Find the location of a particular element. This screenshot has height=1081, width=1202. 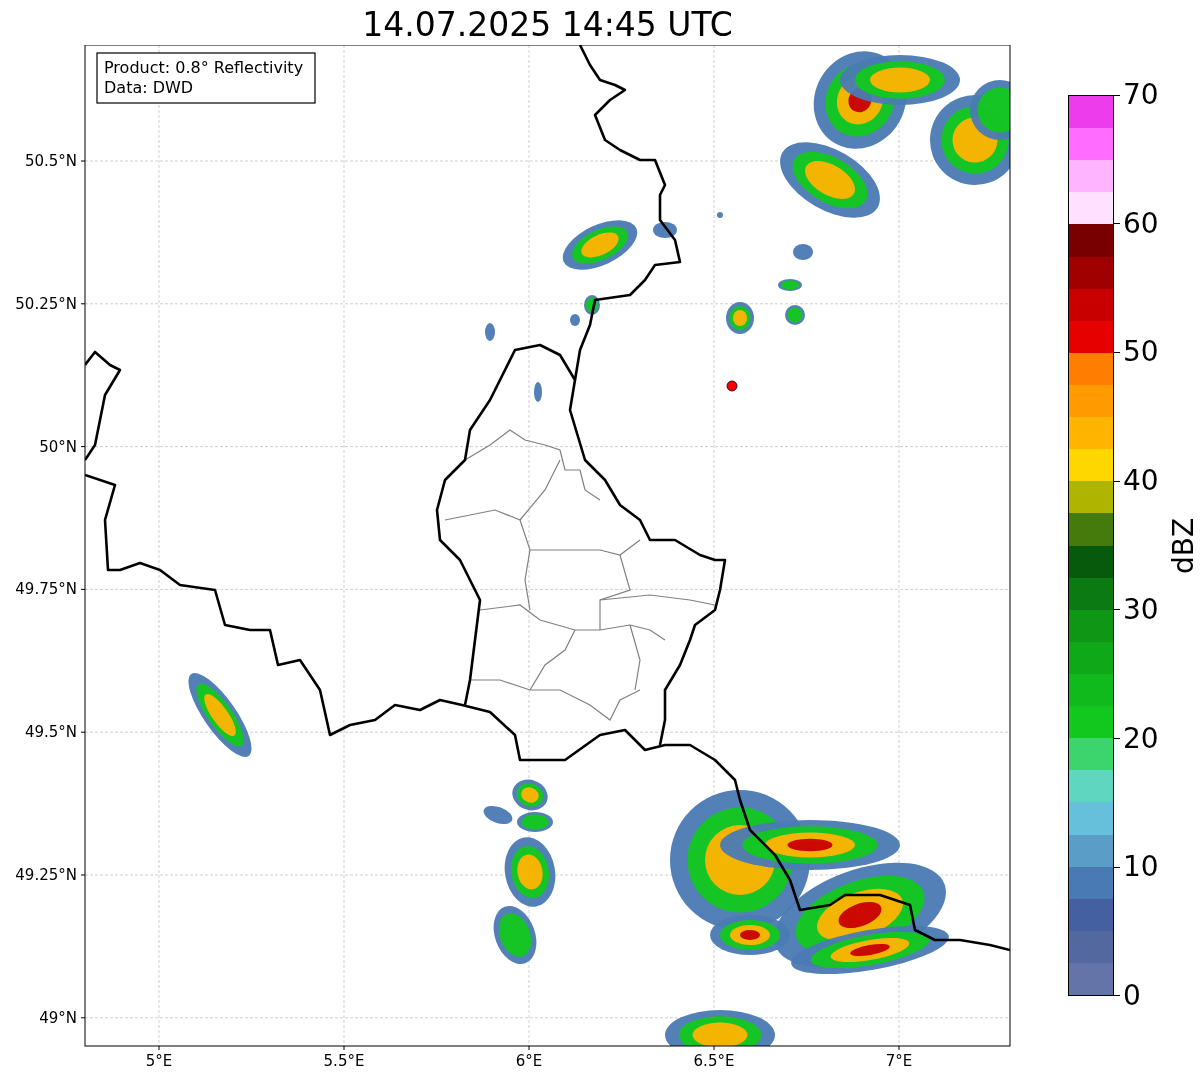

colorbar-tick-label: 10 is located at coordinates (1141, 867).